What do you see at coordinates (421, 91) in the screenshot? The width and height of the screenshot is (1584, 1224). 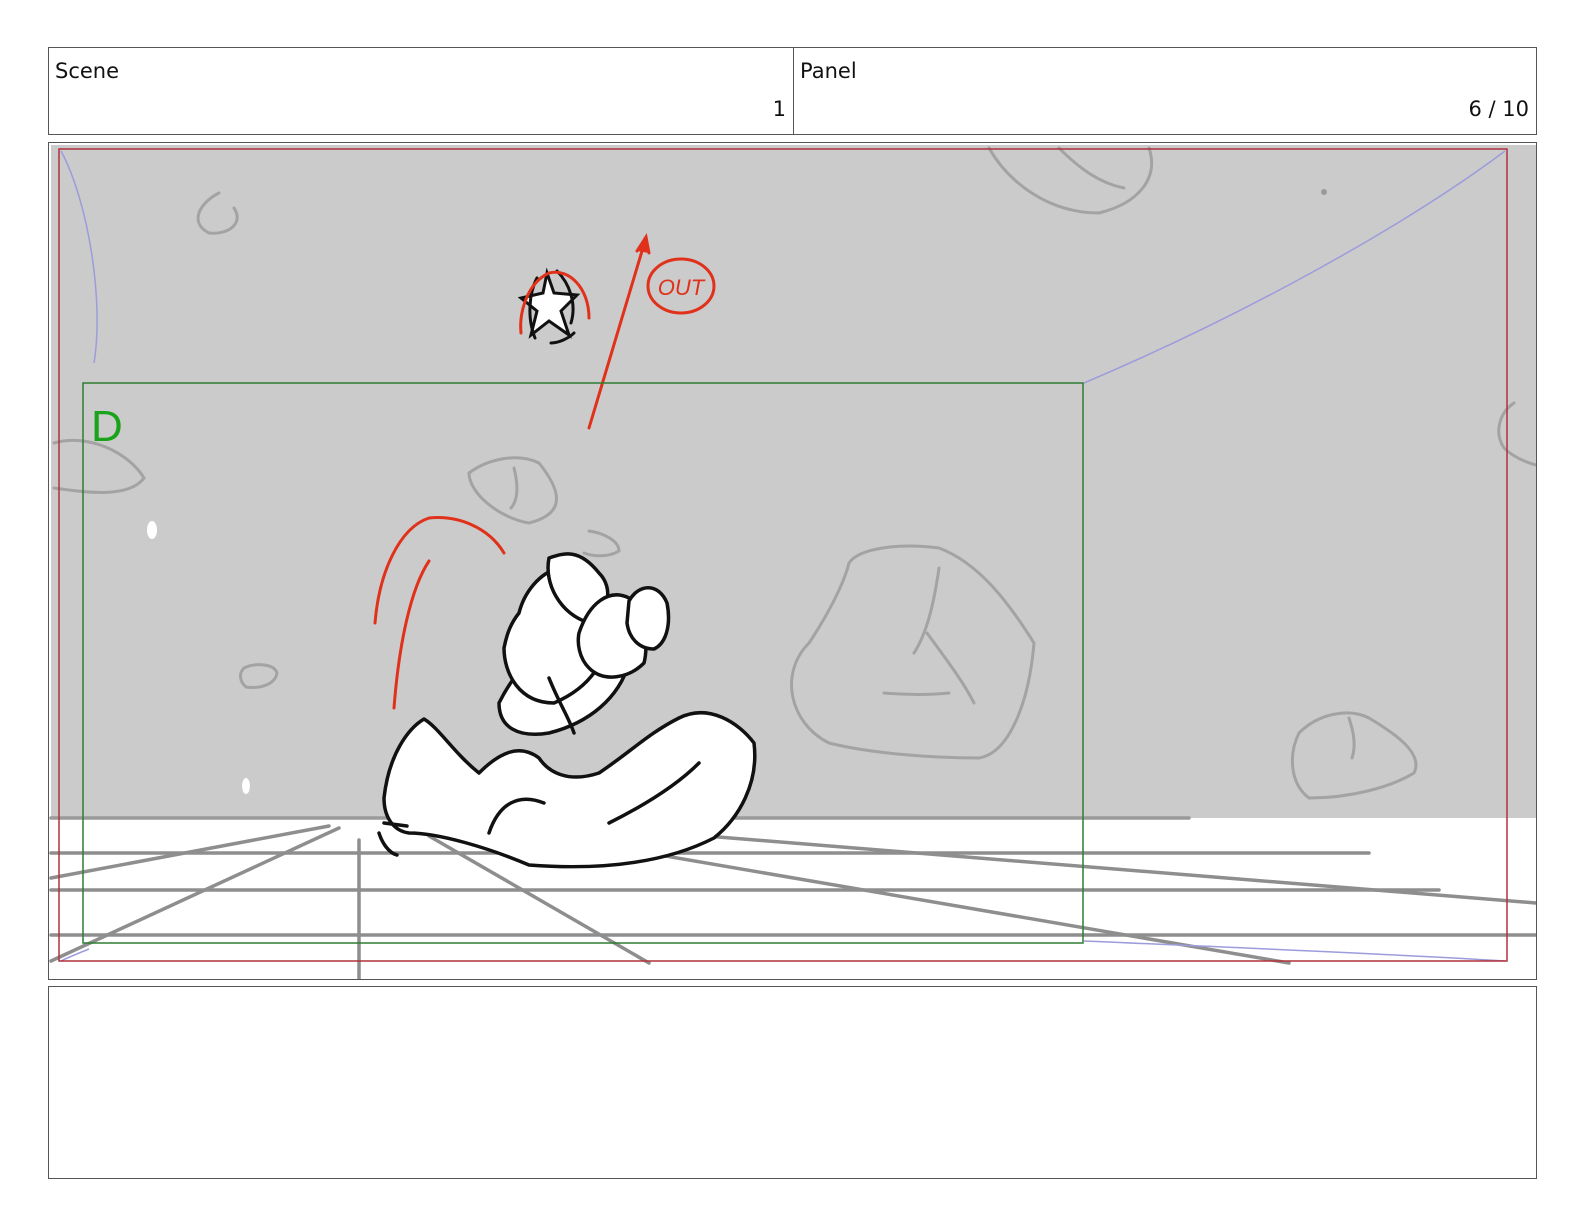 I see `scene-cell: Scene 1` at bounding box center [421, 91].